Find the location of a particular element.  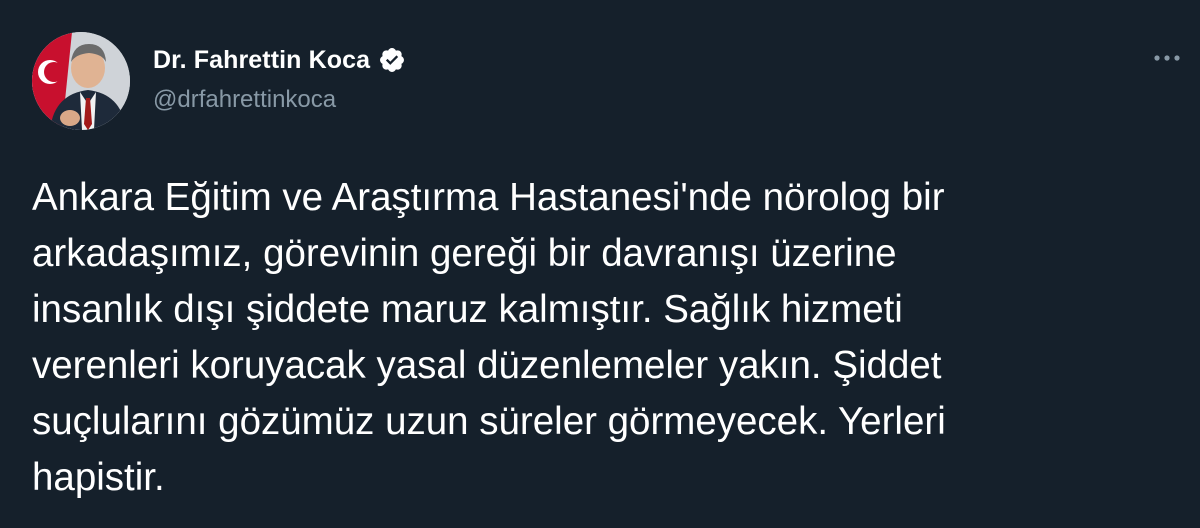

avatar is located at coordinates (81, 81).